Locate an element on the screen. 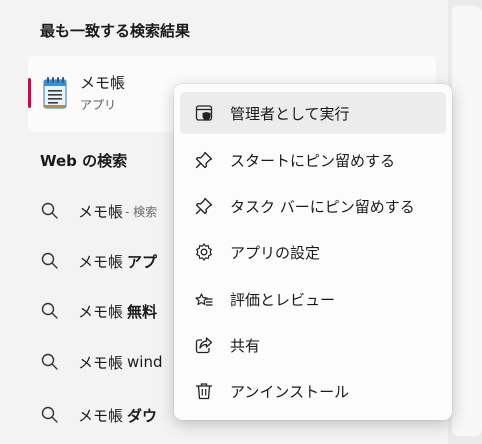 The image size is (482, 444). web-search-item: メモ帳 ダウ is located at coordinates (98, 415).